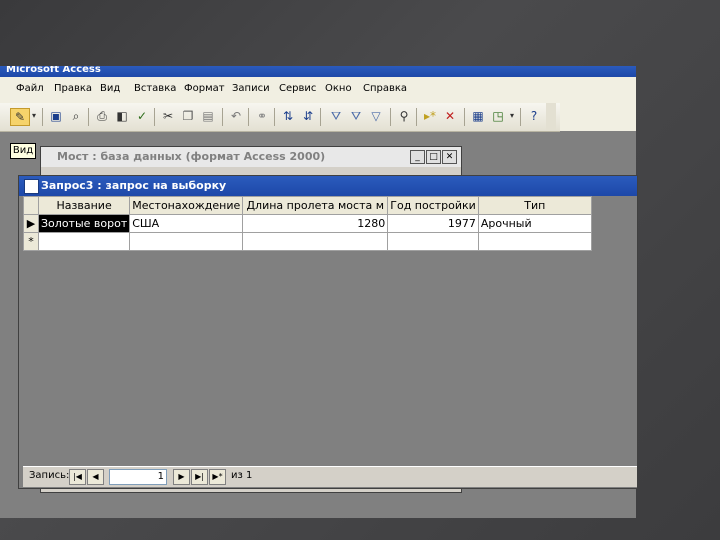  I want to click on column-header: Год постройки, so click(433, 205).